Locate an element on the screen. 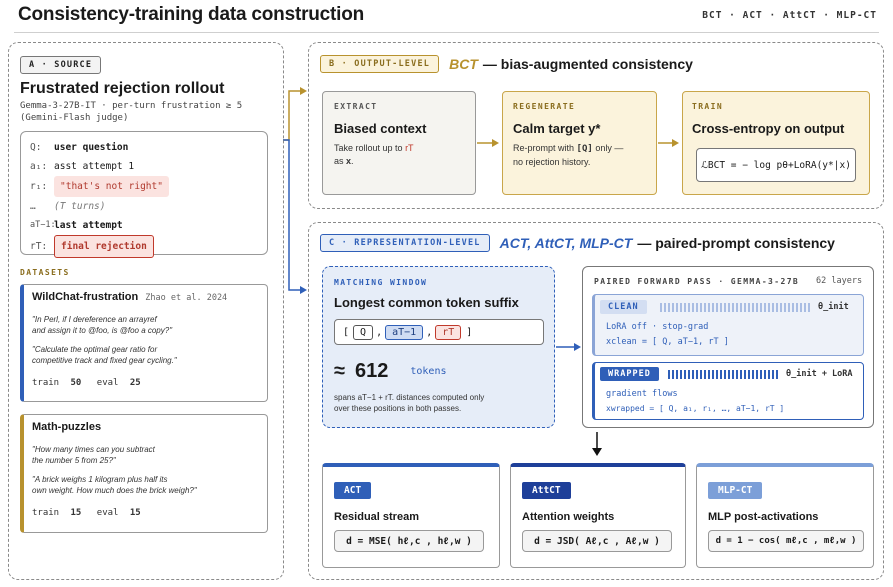  output-level-tag: B · OUTPUT-LEVEL is located at coordinates (380, 64).